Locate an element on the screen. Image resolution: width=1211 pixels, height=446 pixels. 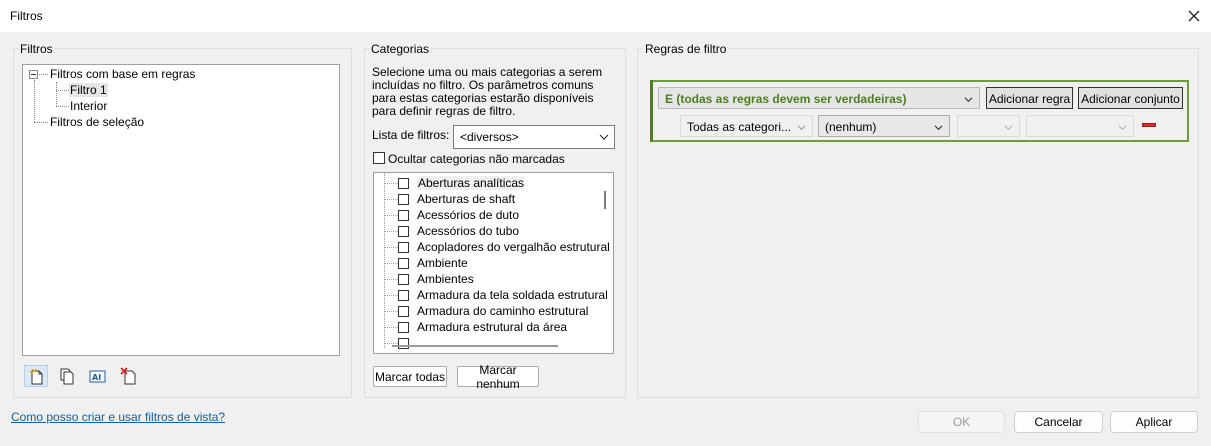
delete-document-icon is located at coordinates (128, 376).